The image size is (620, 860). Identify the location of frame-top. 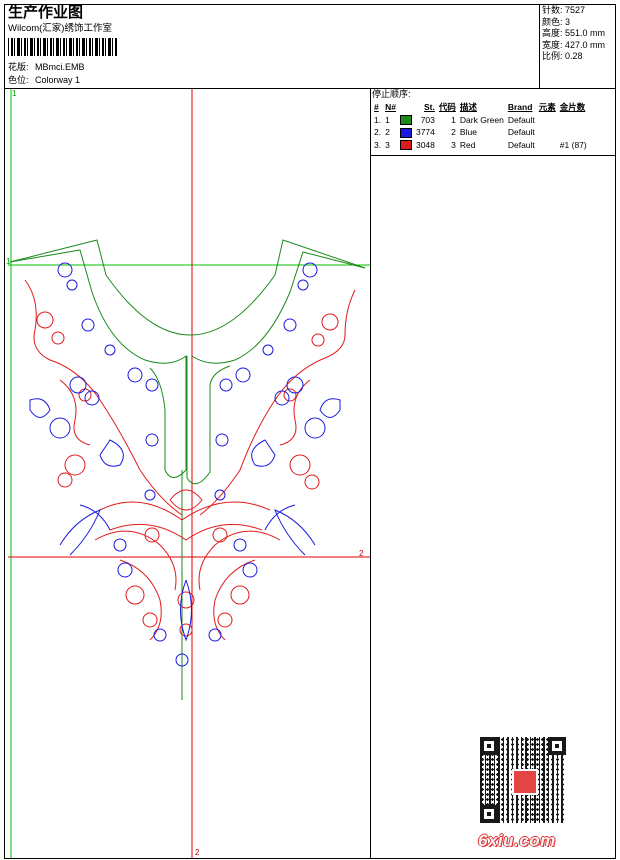
(310, 4).